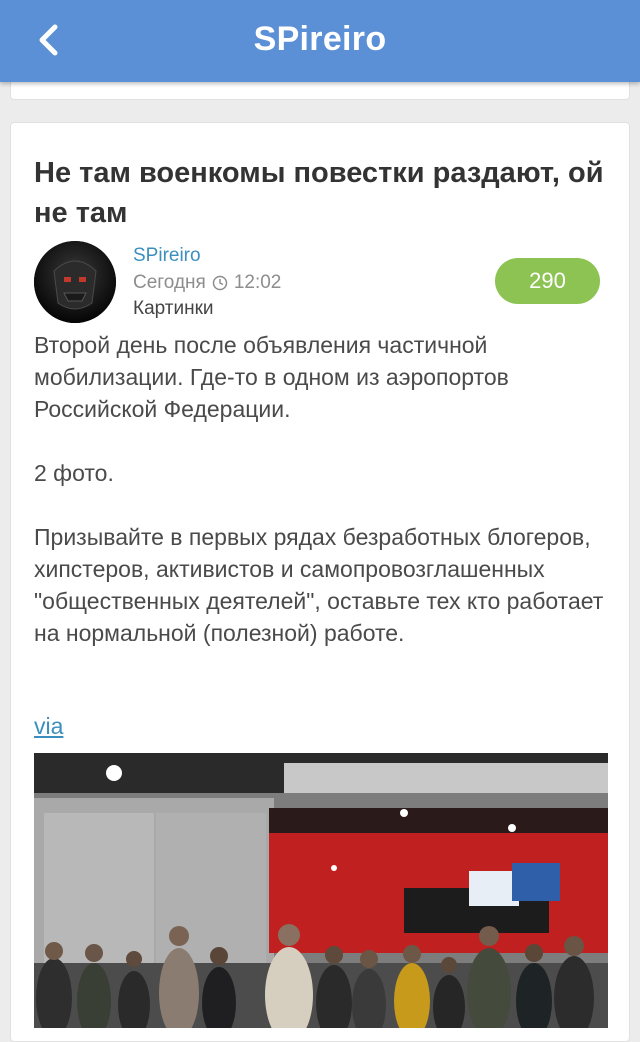 This screenshot has height=1042, width=640. I want to click on post-date: Сегодня, so click(169, 282).